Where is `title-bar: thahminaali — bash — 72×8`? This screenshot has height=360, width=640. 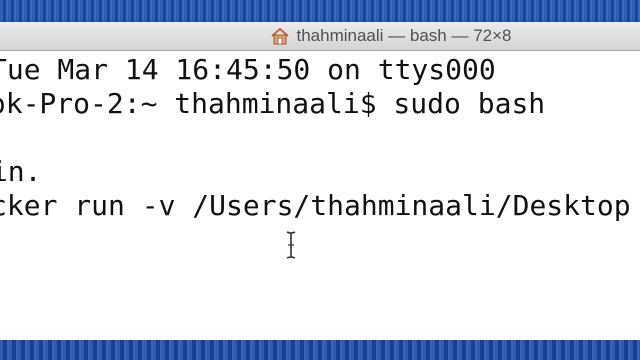 title-bar: thahminaali — bash — 72×8 is located at coordinates (320, 36).